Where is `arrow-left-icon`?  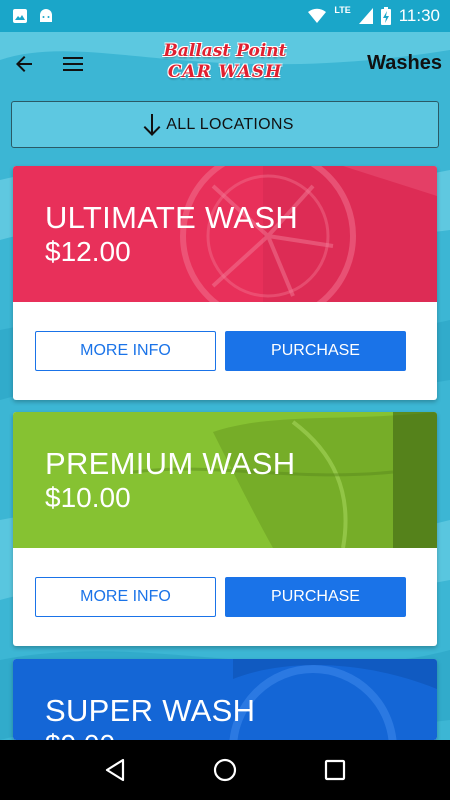 arrow-left-icon is located at coordinates (24, 64).